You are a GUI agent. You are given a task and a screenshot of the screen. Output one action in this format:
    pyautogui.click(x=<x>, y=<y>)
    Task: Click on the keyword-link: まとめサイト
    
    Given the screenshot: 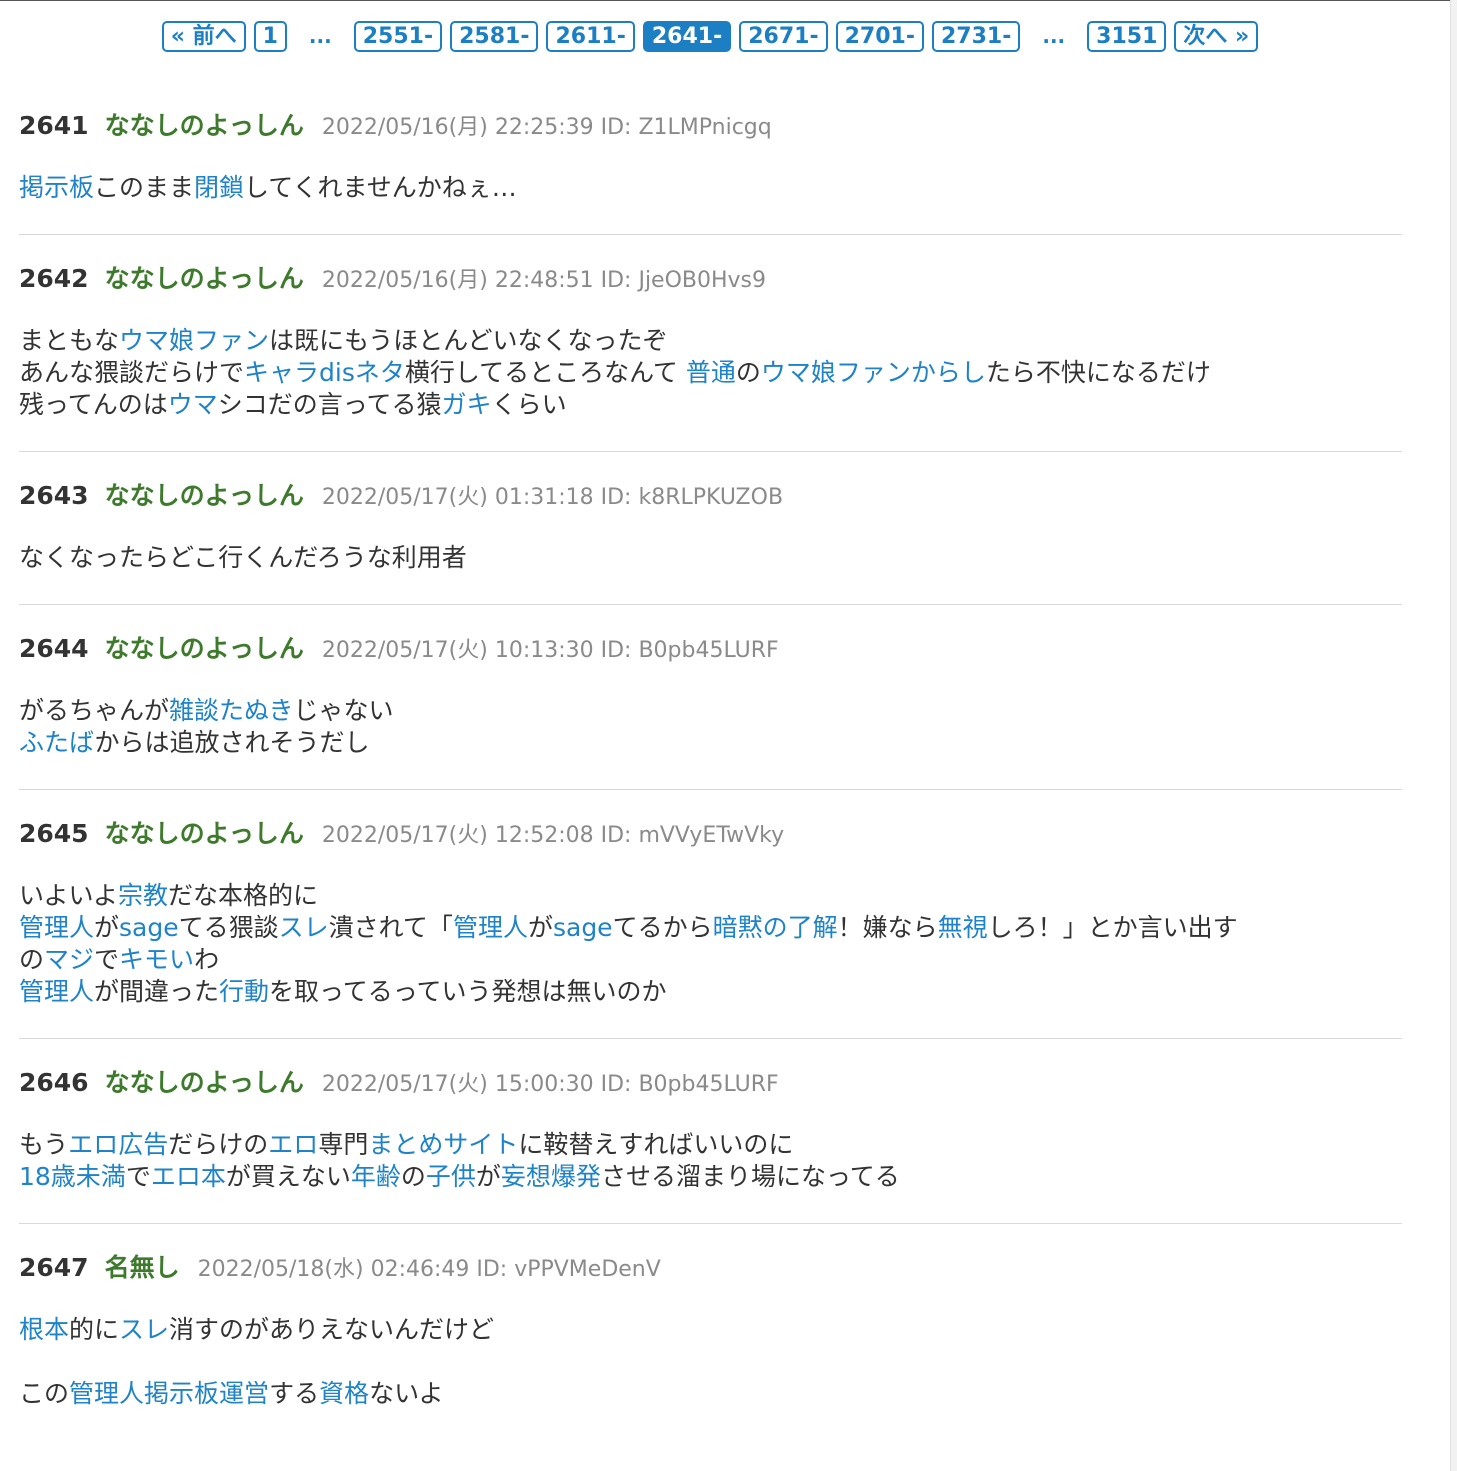 What is the action you would take?
    pyautogui.click(x=443, y=1144)
    